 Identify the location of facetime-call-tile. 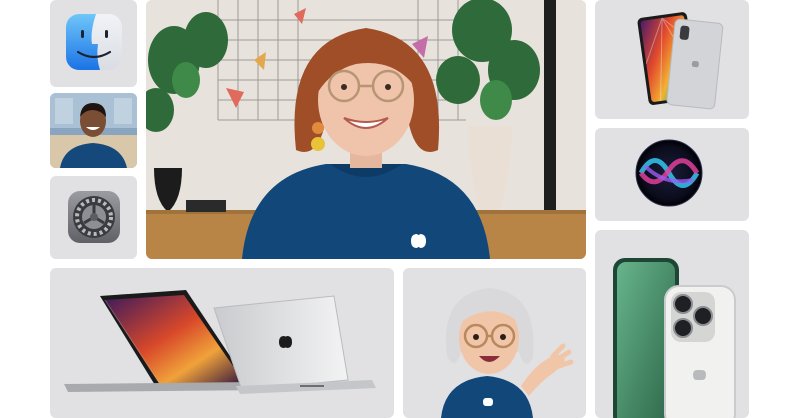
(93, 130).